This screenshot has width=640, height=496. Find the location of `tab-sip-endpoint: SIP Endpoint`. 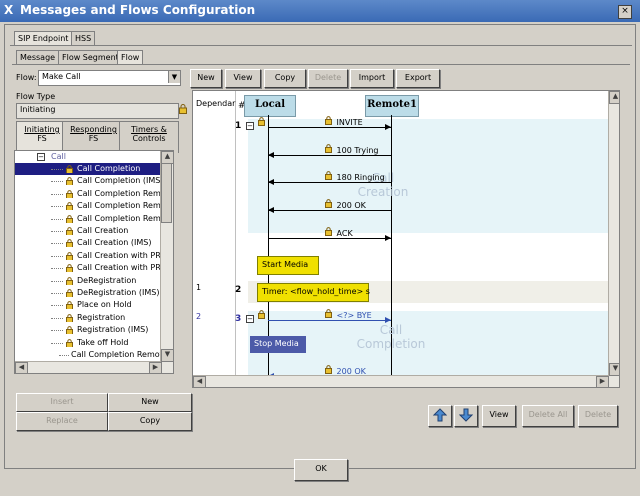

tab-sip-endpoint: SIP Endpoint is located at coordinates (43, 38).